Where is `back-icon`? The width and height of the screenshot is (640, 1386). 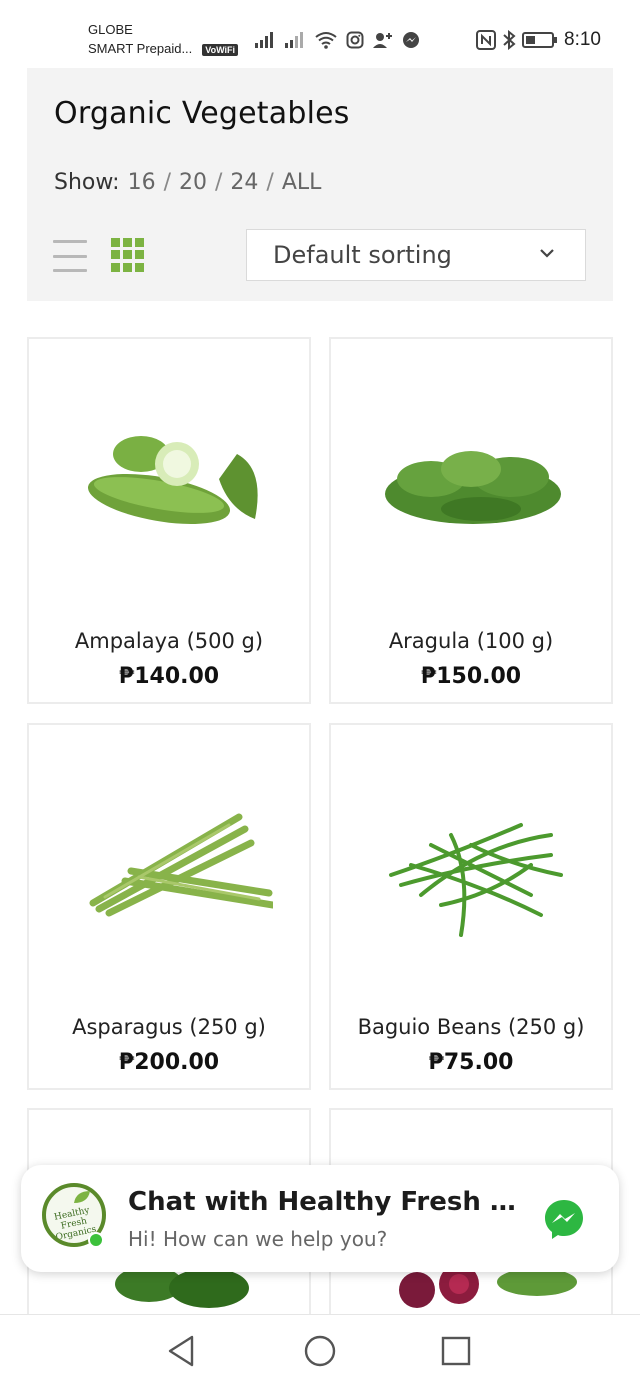 back-icon is located at coordinates (182, 1351).